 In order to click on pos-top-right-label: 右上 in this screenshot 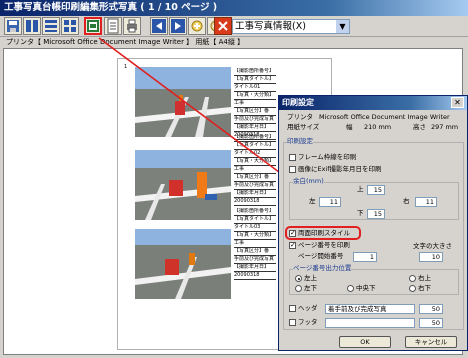, I will do `click(424, 278)`.